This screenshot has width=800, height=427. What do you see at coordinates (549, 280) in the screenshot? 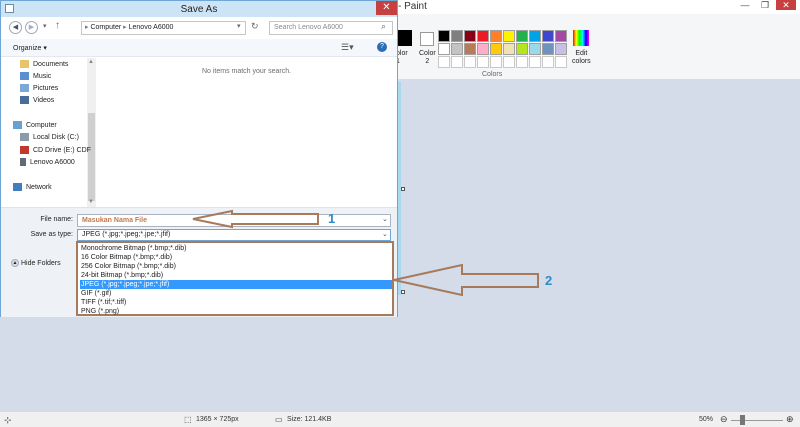
I see `annotation-marker-2: 2` at bounding box center [549, 280].